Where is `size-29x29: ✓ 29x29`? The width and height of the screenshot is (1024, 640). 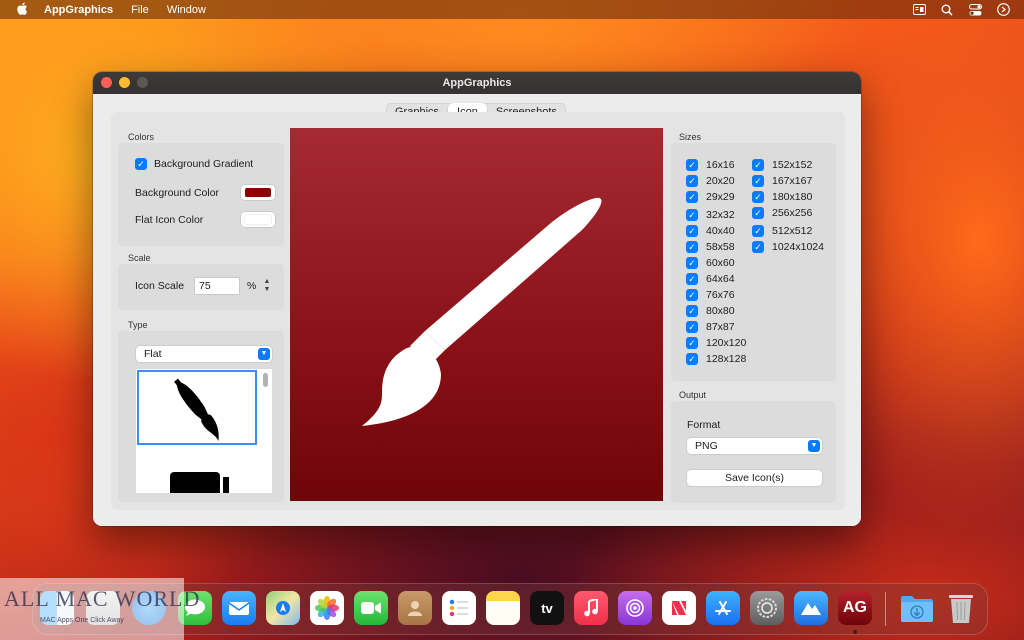 size-29x29: ✓ 29x29 is located at coordinates (710, 197).